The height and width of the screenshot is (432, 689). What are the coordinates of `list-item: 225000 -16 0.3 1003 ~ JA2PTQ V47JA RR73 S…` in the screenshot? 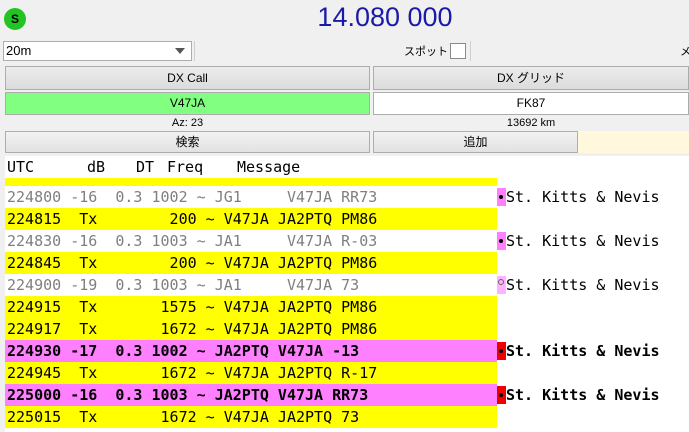 It's located at (347, 395).